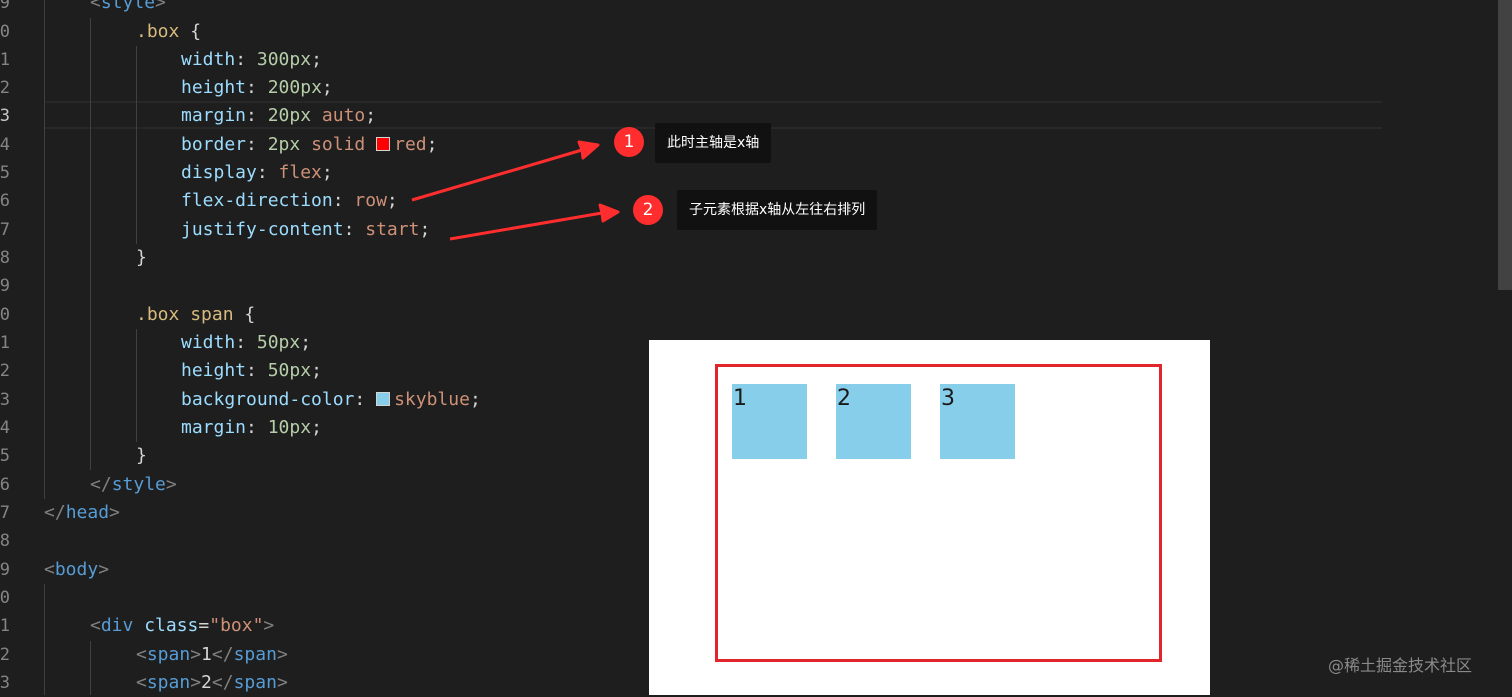 The image size is (1512, 697). I want to click on code-line: border: 2px solid red;, so click(309, 145).